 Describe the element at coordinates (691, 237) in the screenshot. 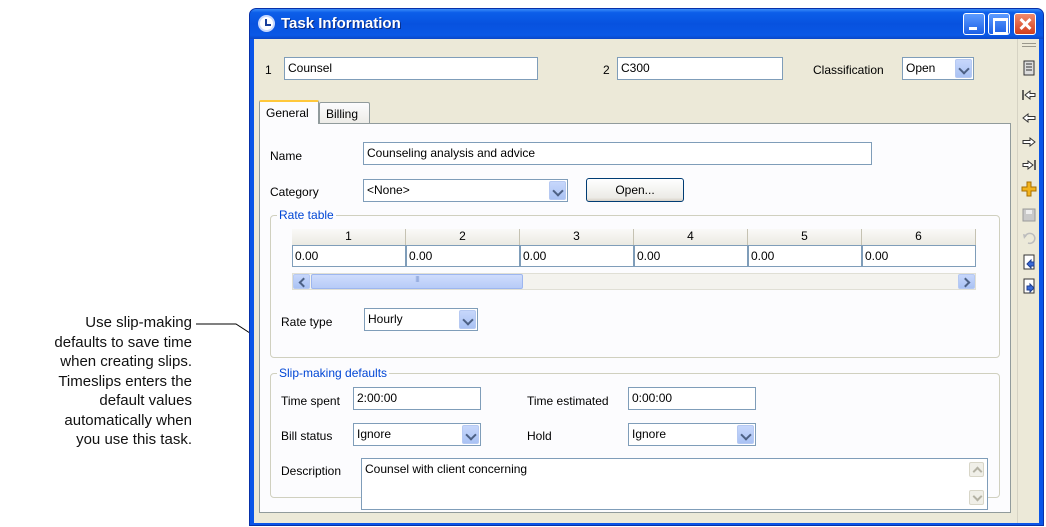

I see `rate-col-header: 4` at that location.